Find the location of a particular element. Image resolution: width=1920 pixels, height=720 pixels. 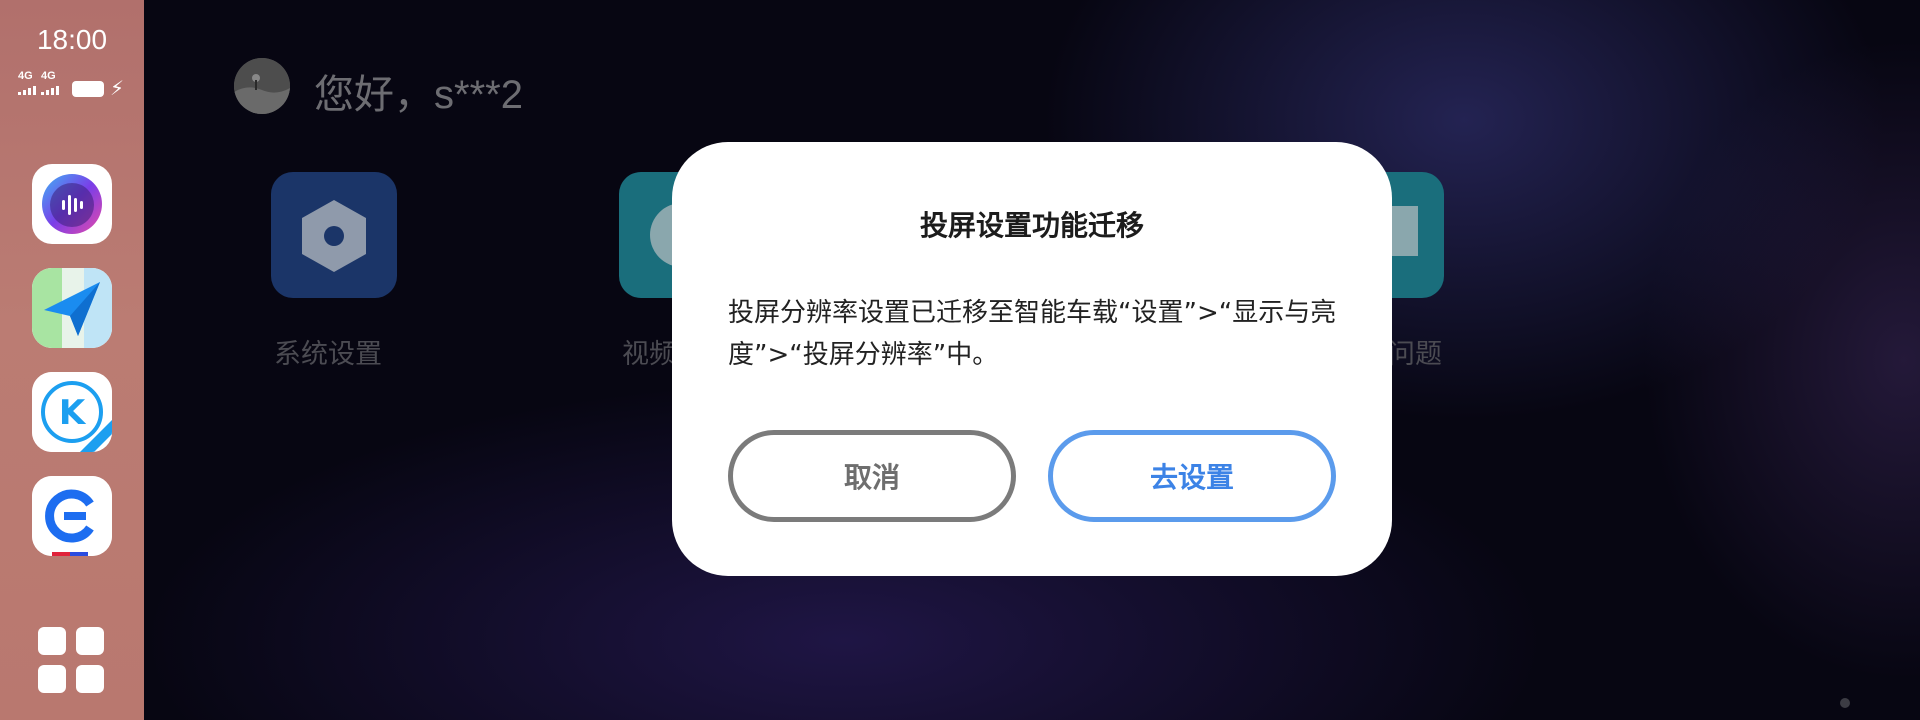

faq-label: 问题 is located at coordinates (1415, 354).